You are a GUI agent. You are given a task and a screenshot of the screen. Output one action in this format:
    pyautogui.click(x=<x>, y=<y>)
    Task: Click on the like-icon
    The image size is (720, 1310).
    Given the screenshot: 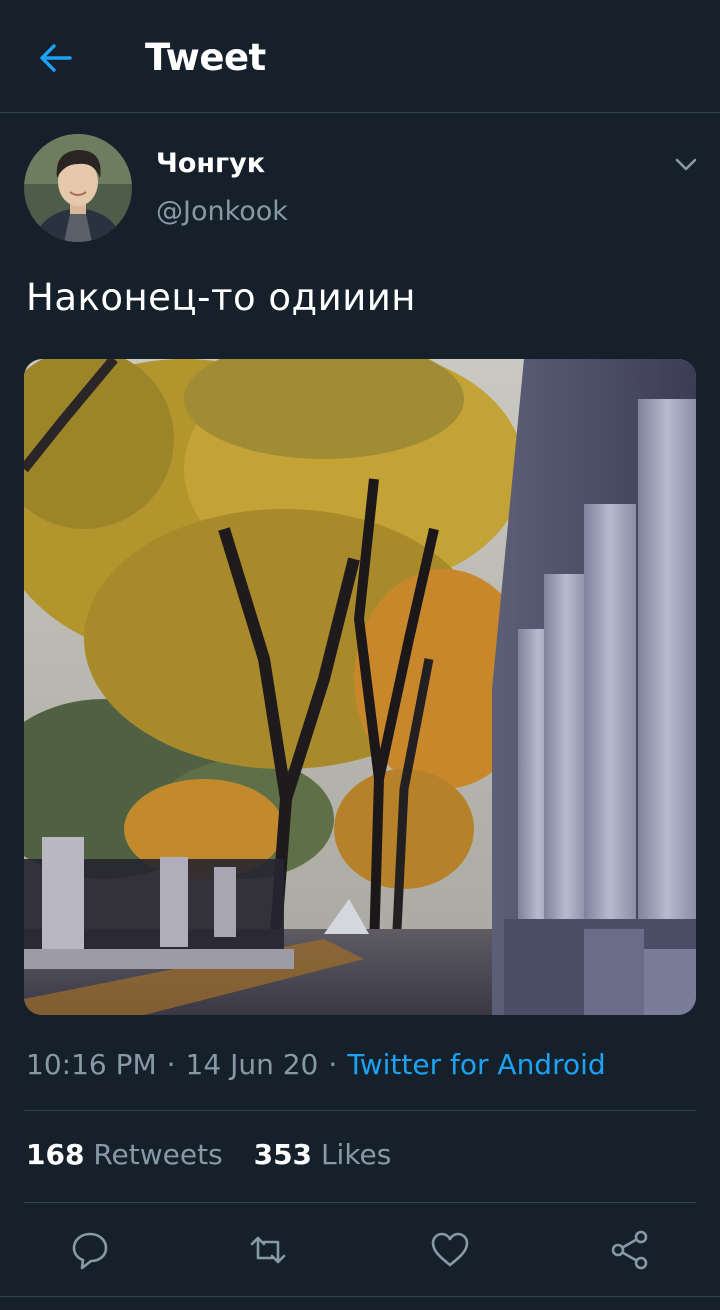 What is the action you would take?
    pyautogui.click(x=450, y=1249)
    